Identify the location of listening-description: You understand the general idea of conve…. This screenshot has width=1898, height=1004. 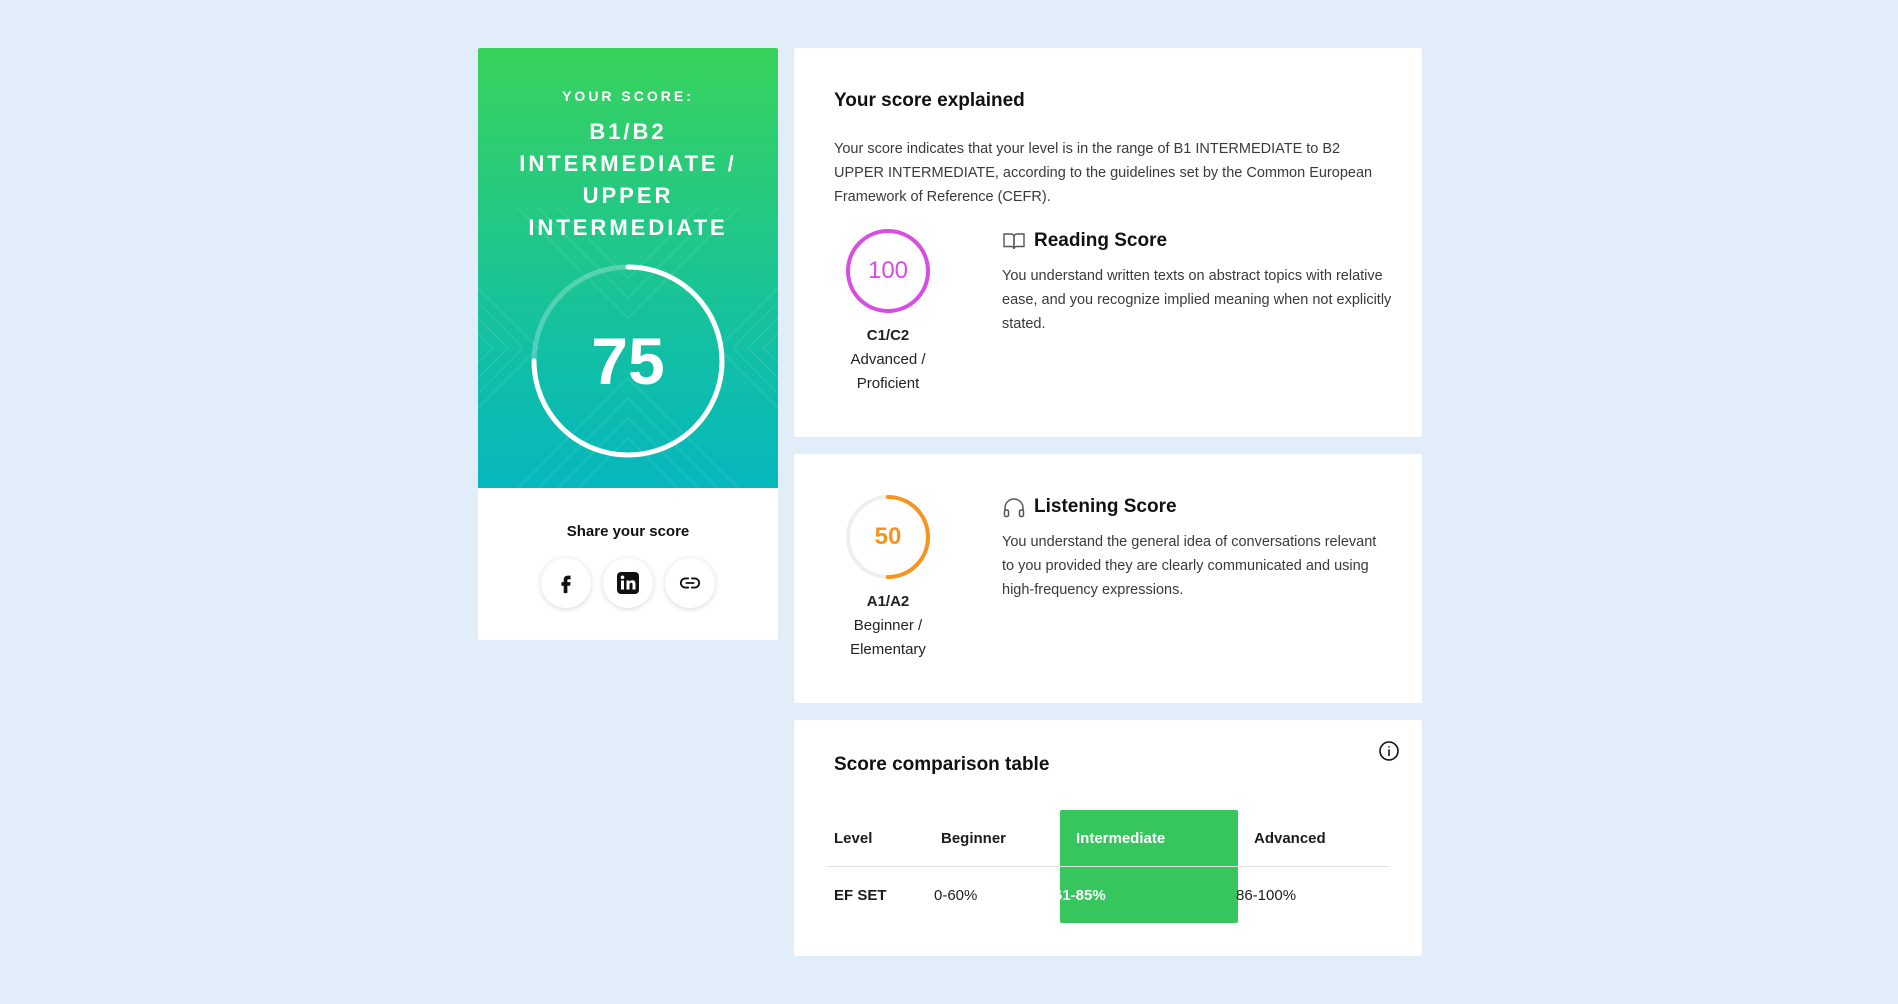
(1189, 566).